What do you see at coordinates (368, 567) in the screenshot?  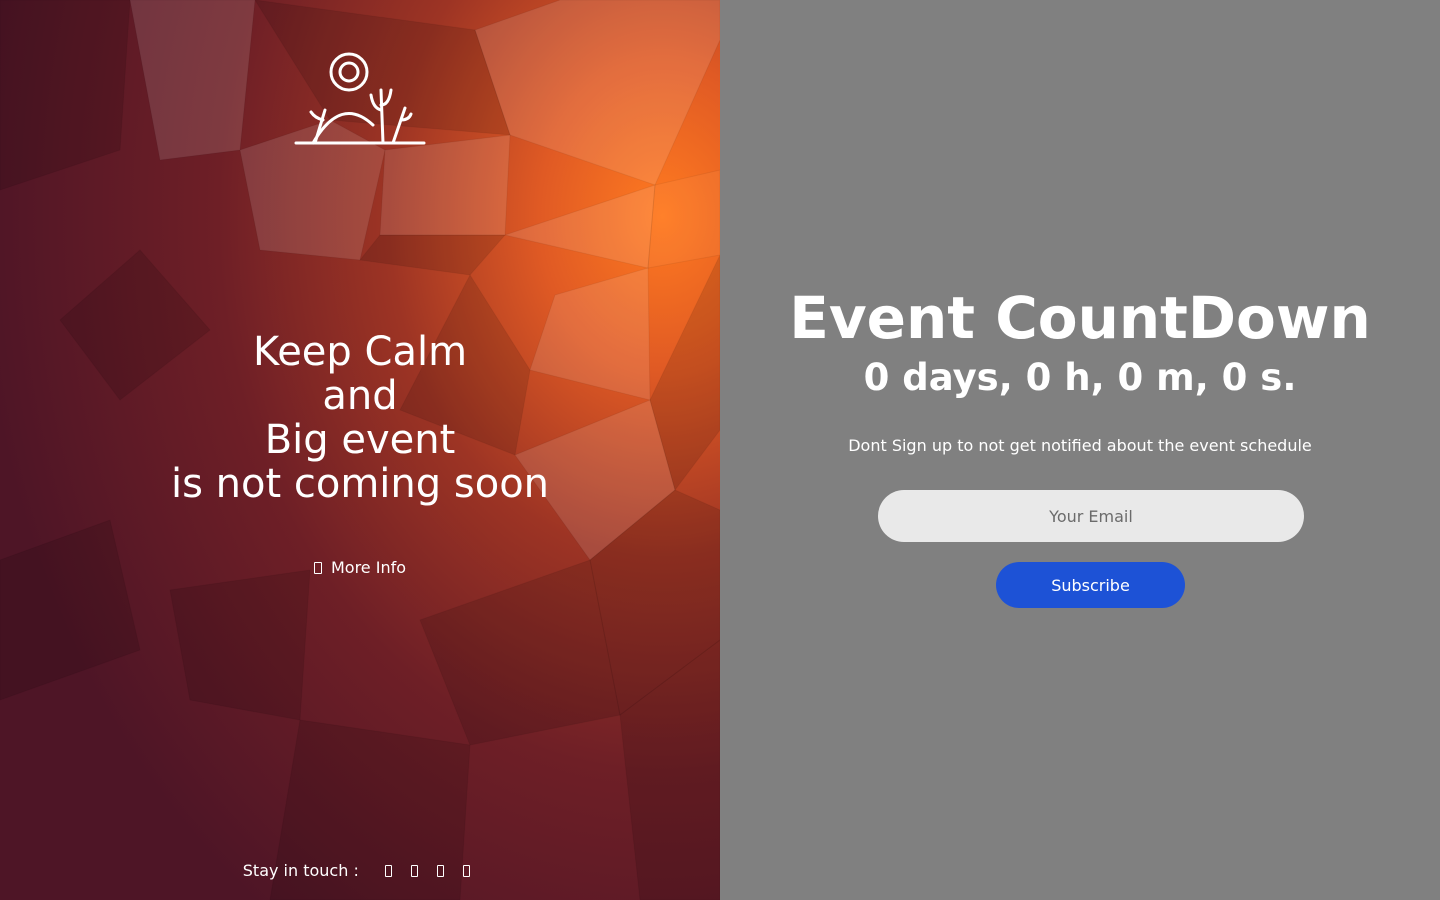 I see `more-info-label: More Info` at bounding box center [368, 567].